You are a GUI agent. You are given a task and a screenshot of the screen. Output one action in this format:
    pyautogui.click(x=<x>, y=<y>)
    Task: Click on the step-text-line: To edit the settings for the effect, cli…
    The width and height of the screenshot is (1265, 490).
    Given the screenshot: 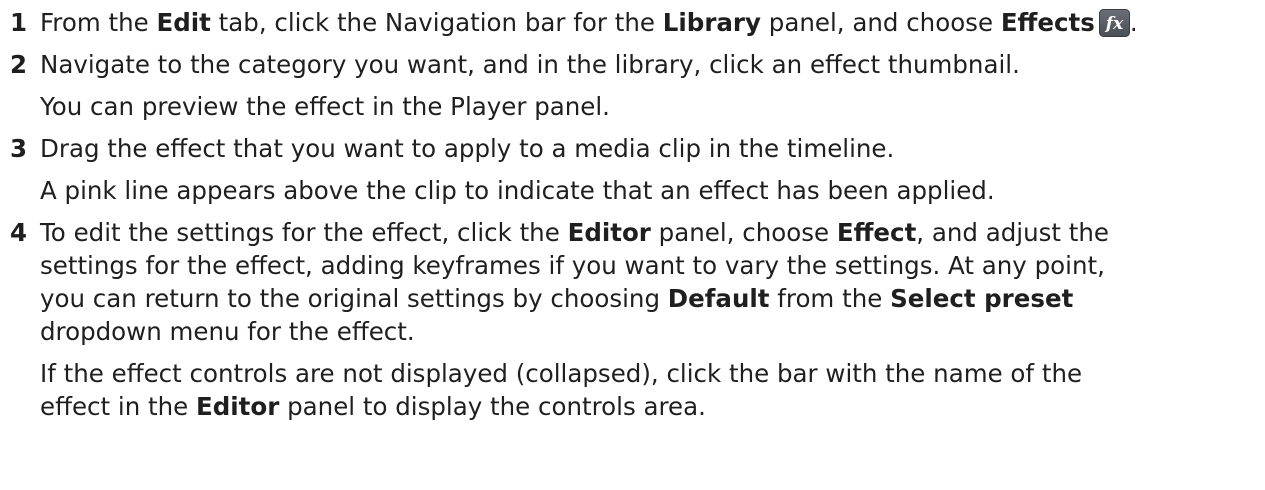 What is the action you would take?
    pyautogui.click(x=652, y=232)
    